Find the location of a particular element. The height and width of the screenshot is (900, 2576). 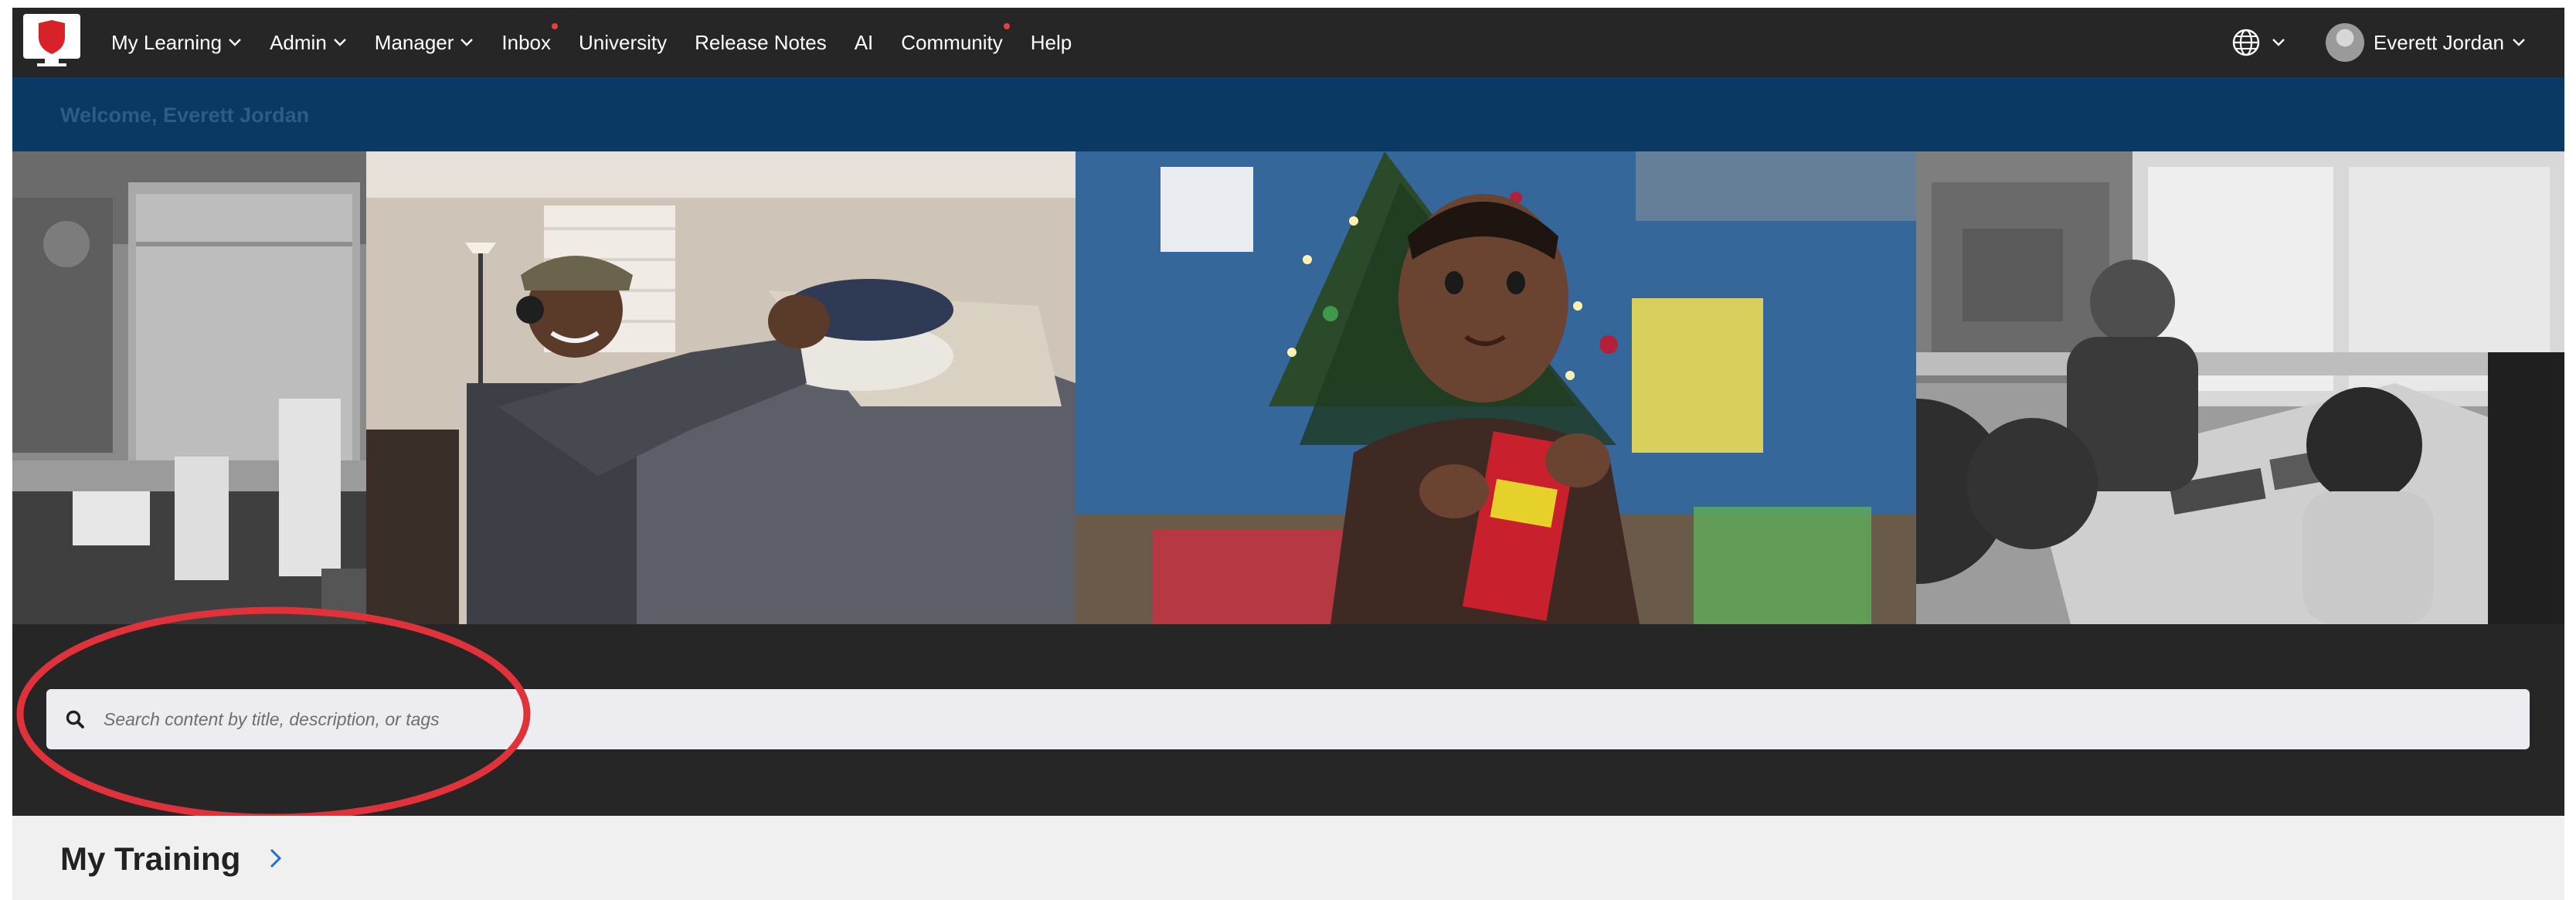

nav-help-label: Help is located at coordinates (1051, 42).